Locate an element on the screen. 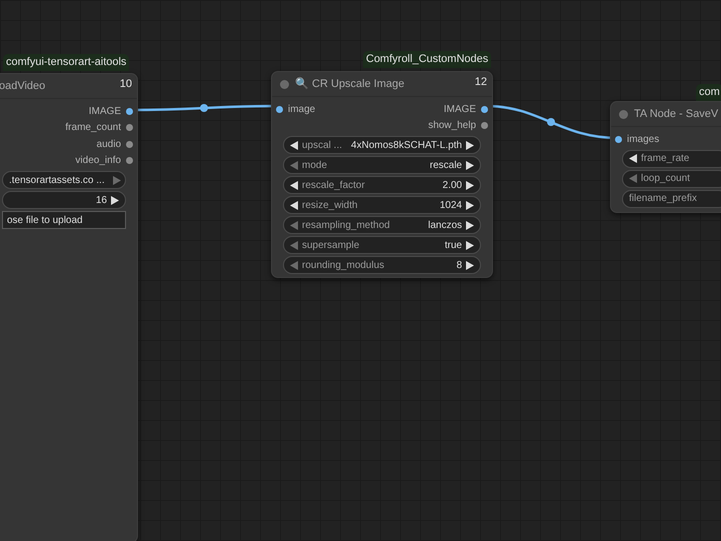  widget-label: frame_rate is located at coordinates (665, 159).